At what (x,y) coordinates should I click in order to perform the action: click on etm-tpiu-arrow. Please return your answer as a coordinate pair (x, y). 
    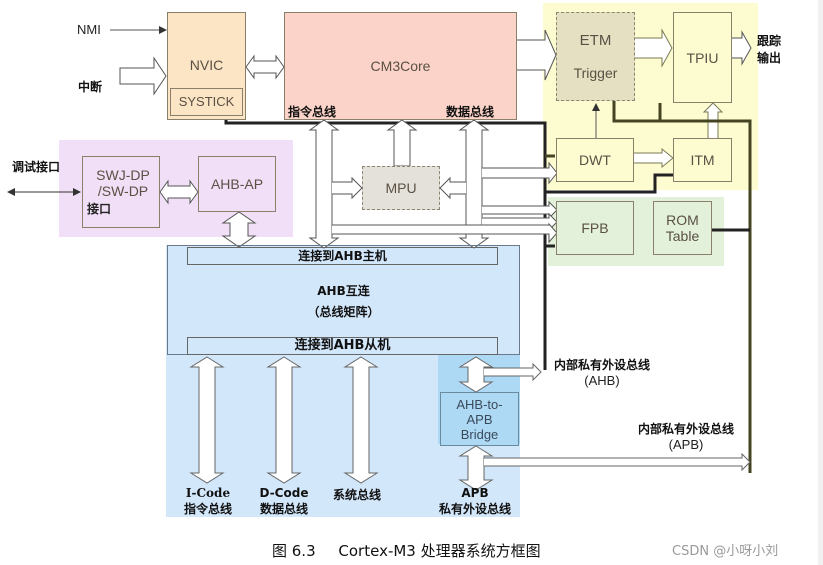
    Looking at the image, I should click on (654, 48).